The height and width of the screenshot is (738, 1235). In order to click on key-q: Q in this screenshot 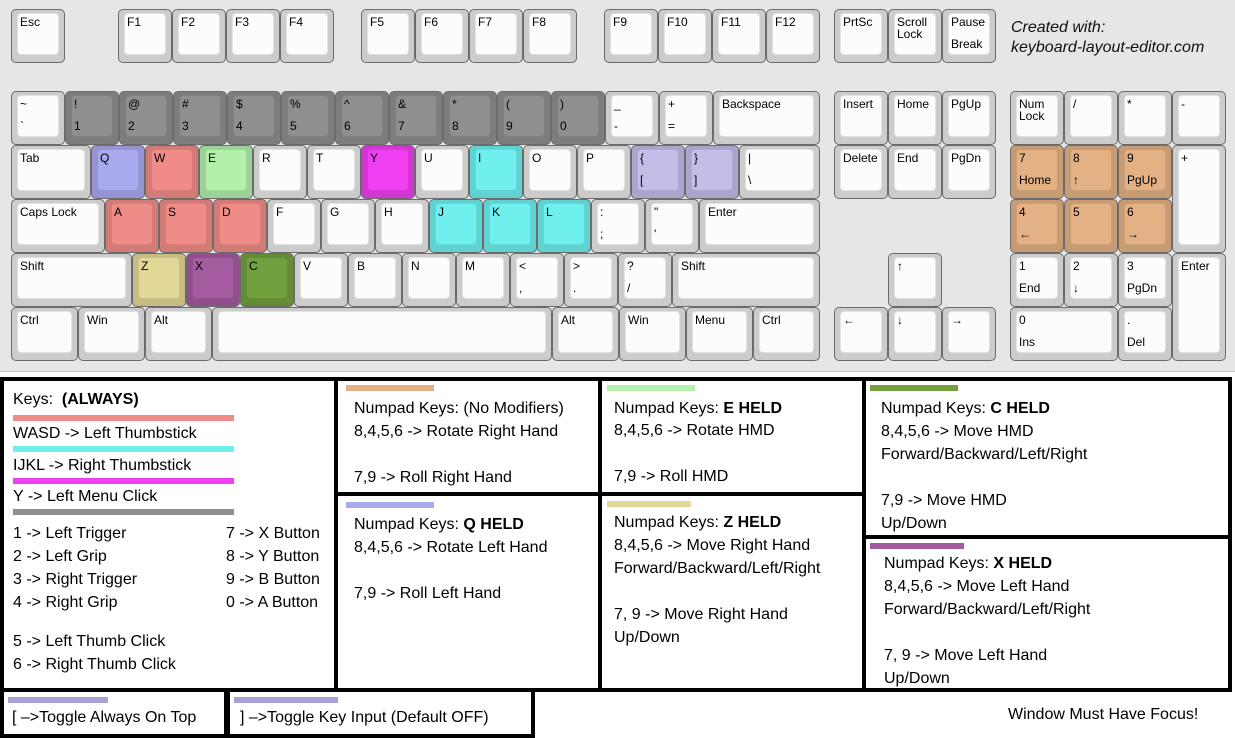, I will do `click(118, 172)`.